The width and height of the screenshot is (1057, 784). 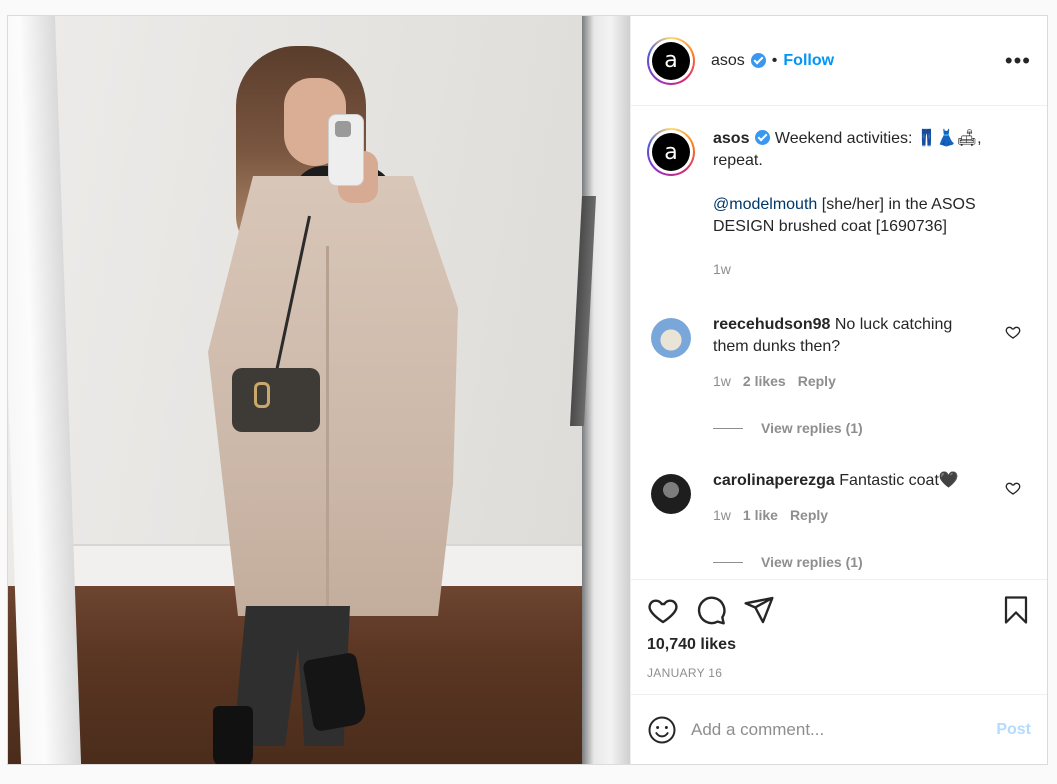 What do you see at coordinates (1016, 610) in the screenshot?
I see `save-bookmark-icon` at bounding box center [1016, 610].